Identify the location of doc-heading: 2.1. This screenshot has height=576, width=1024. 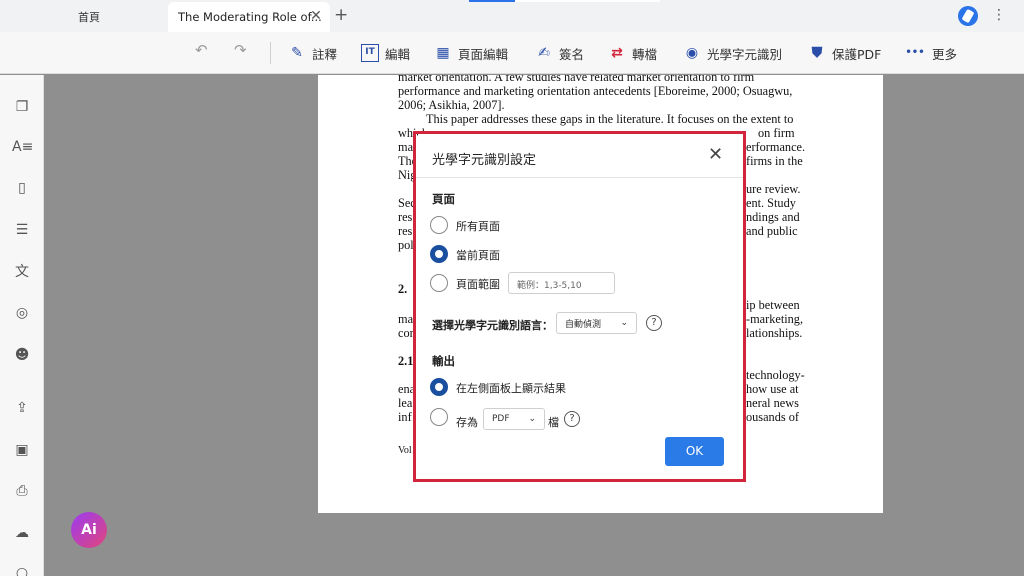
(406, 361).